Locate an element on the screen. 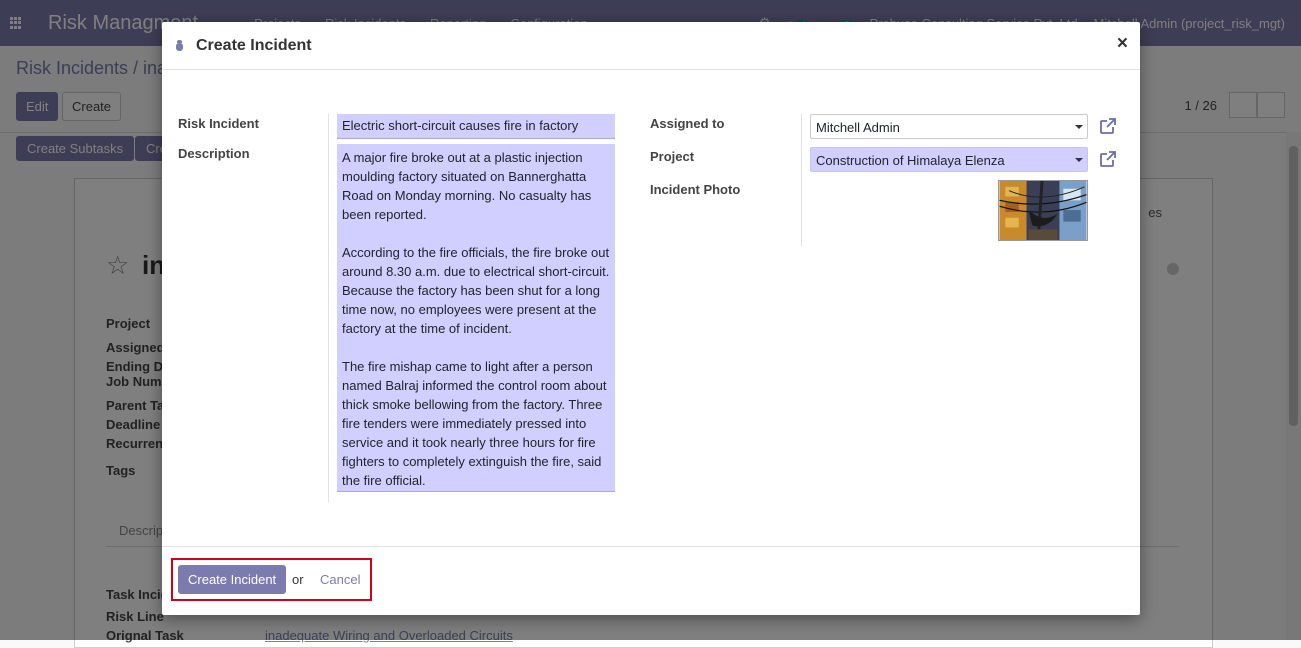 Image resolution: width=1301 pixels, height=648 pixels. dialog-footer: Create Incident or Cancel is located at coordinates (651, 580).